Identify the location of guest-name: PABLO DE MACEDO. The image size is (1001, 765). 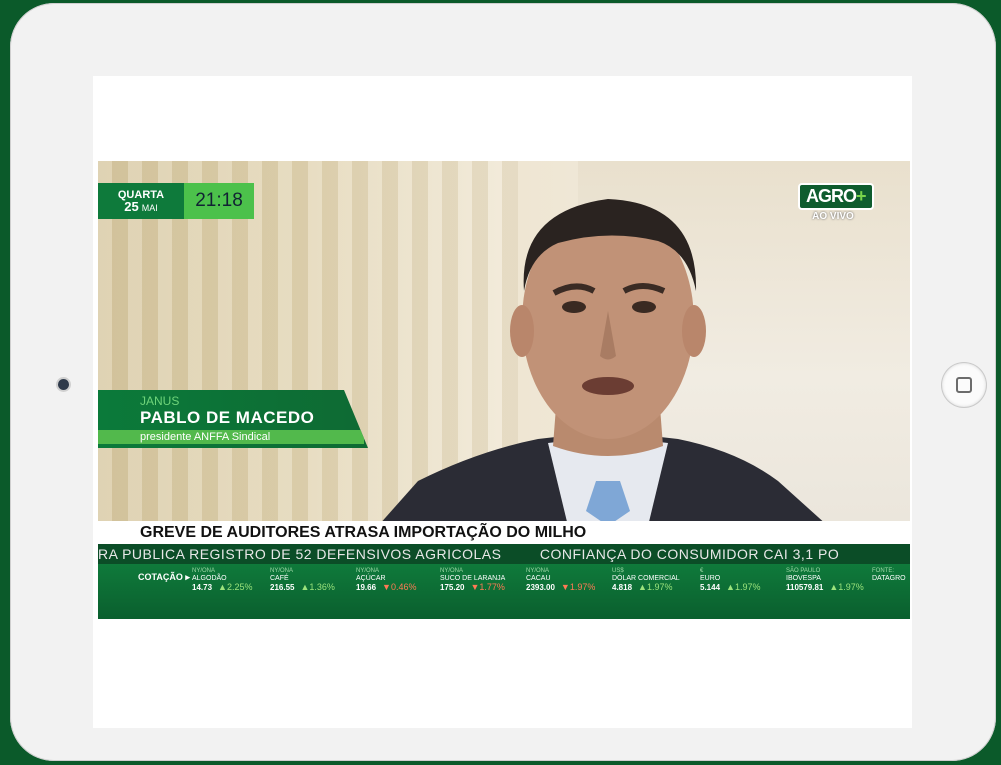
(227, 417).